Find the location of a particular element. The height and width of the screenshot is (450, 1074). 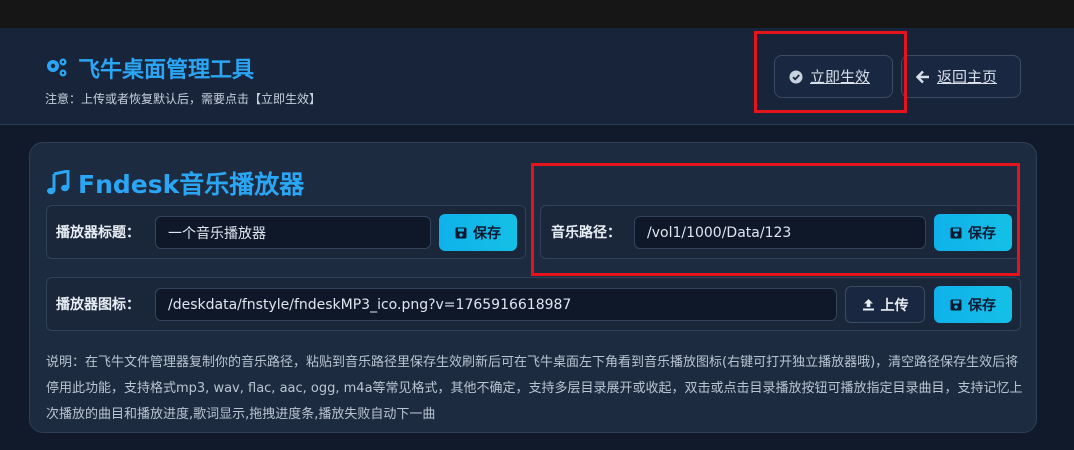

music-path-input: /vol1/1000/Data/123 is located at coordinates (780, 232).